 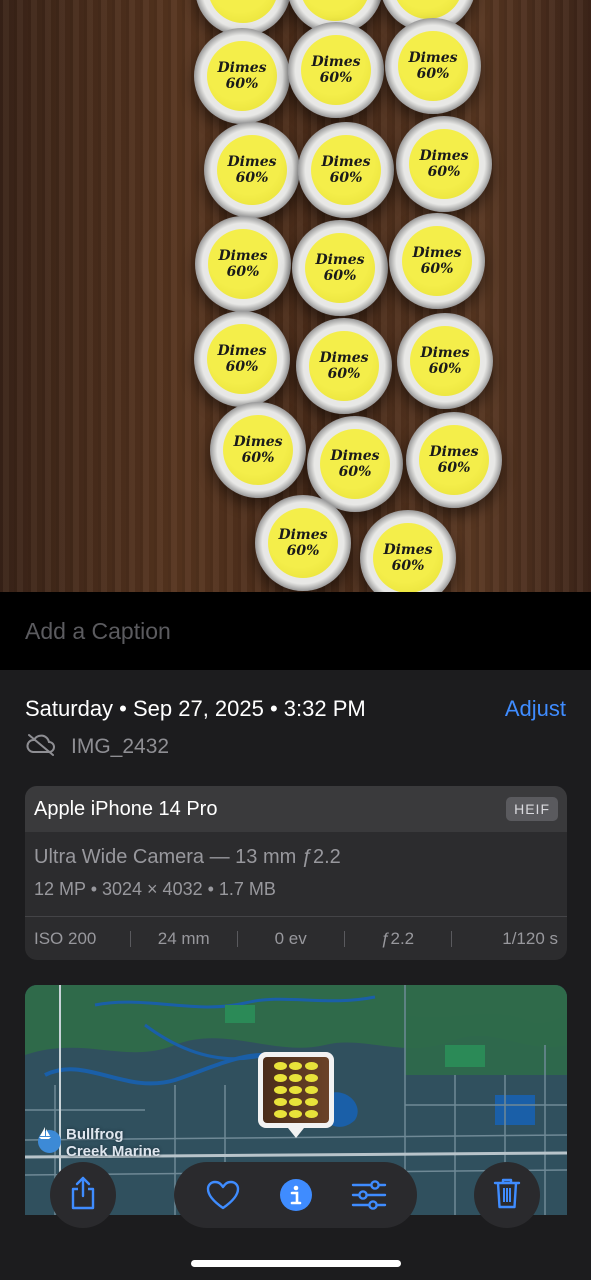 I want to click on trash-icon, so click(x=507, y=1195).